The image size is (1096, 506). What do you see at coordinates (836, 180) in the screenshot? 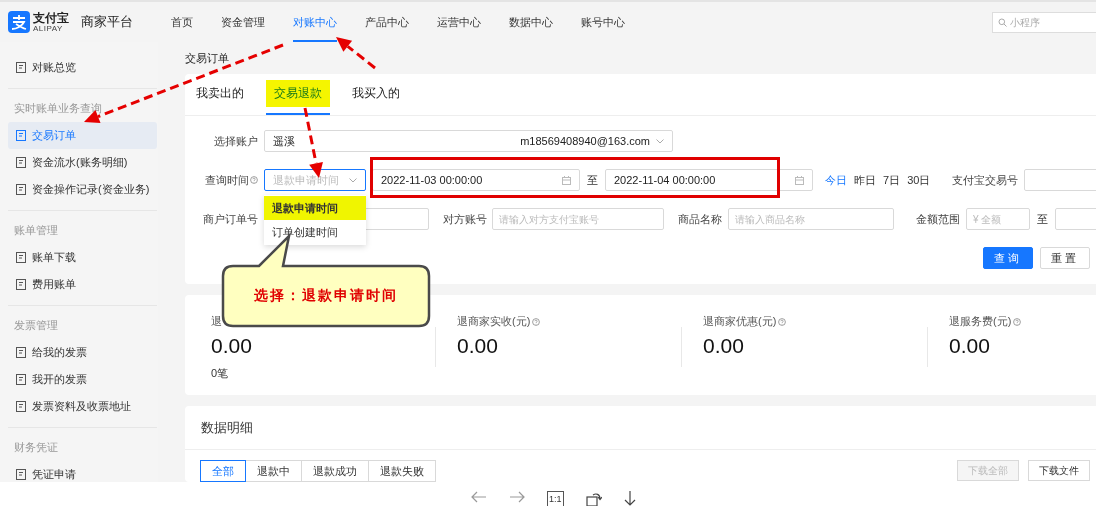
I see `date-shortcut-link: 今日` at bounding box center [836, 180].